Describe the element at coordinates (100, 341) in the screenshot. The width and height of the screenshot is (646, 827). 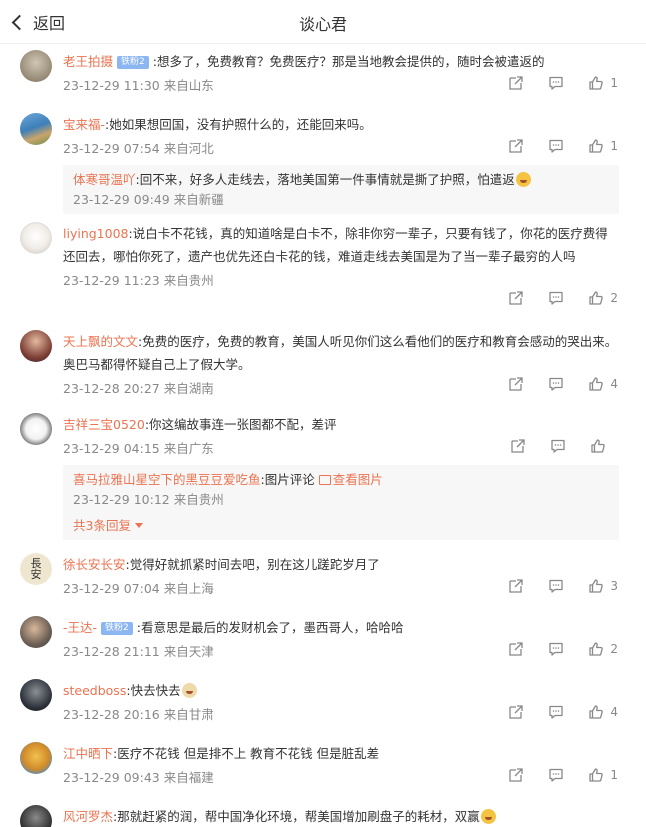
I see `username-link: 天上飘的文文` at that location.